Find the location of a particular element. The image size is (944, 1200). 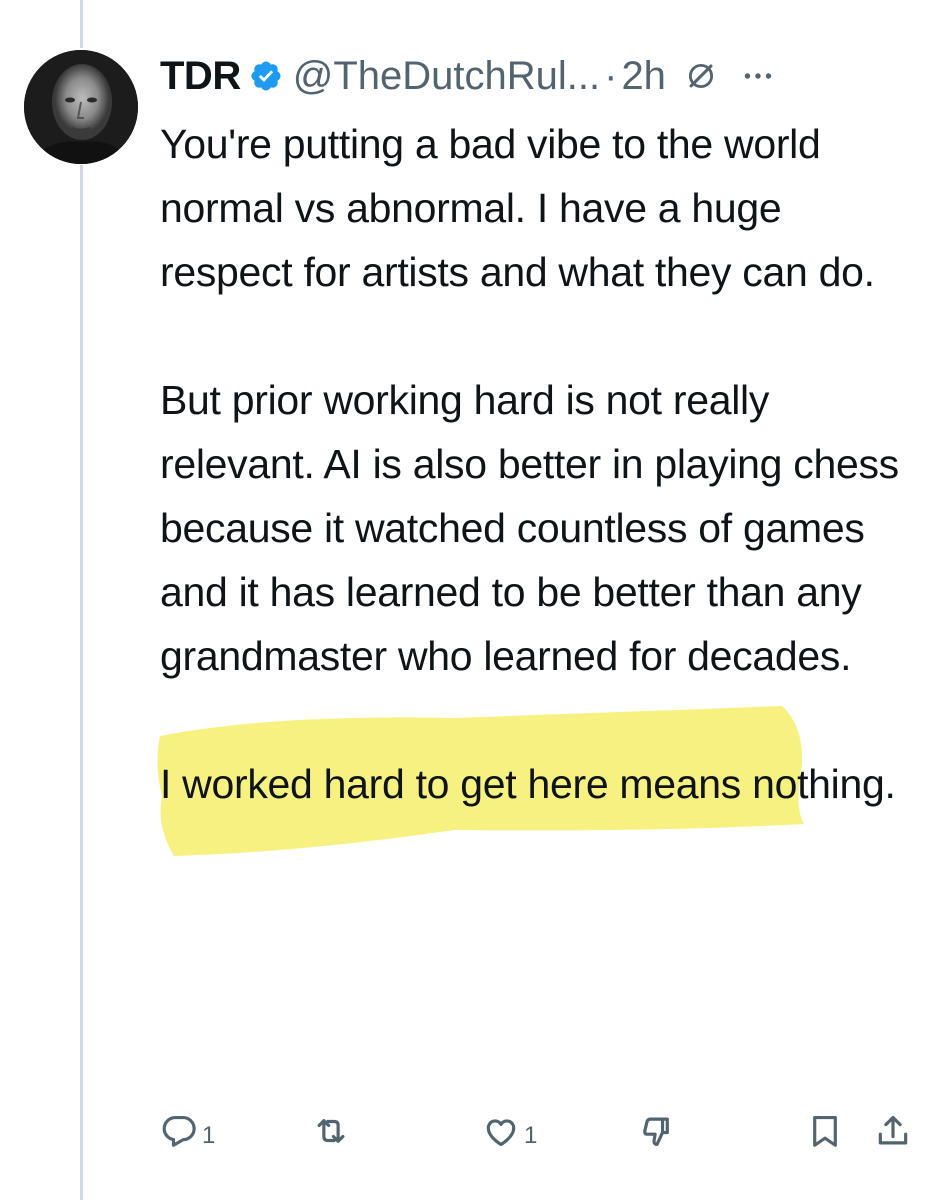

share-button is located at coordinates (893, 1133).